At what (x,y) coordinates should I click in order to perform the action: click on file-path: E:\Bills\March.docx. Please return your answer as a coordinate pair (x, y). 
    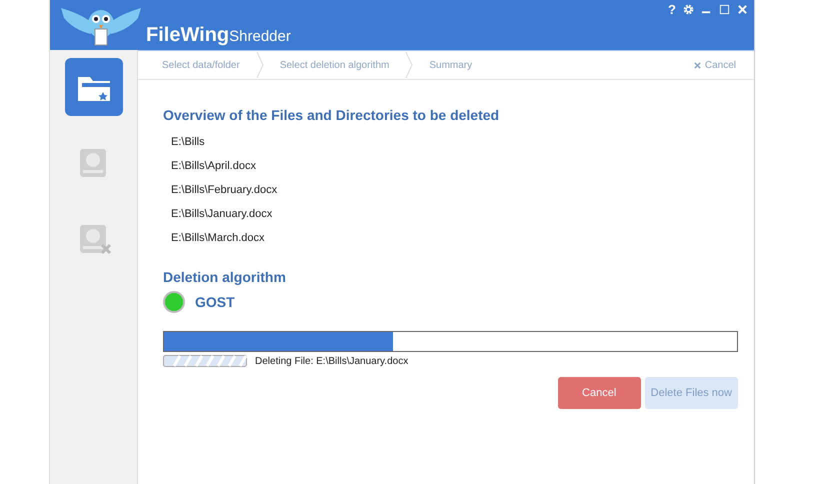
    Looking at the image, I should click on (218, 238).